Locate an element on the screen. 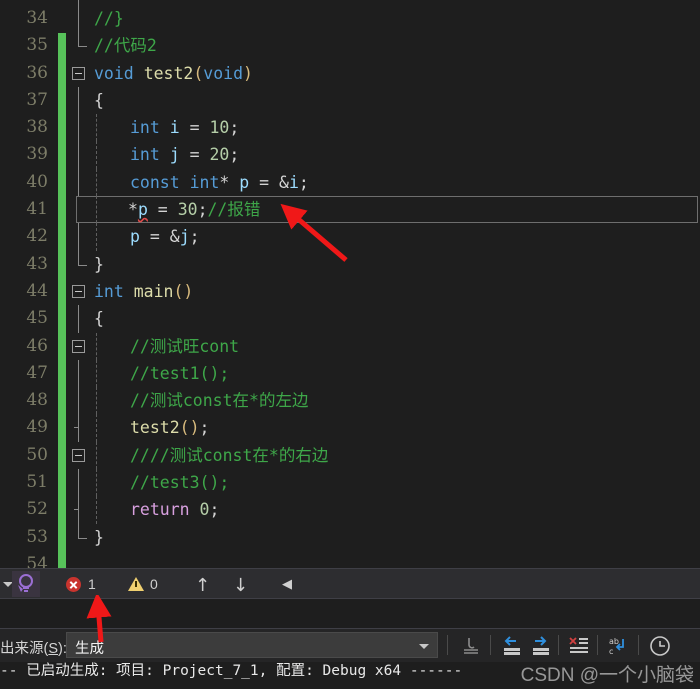 This screenshot has width=700, height=689. code-line: 54 } is located at coordinates (350, 545).